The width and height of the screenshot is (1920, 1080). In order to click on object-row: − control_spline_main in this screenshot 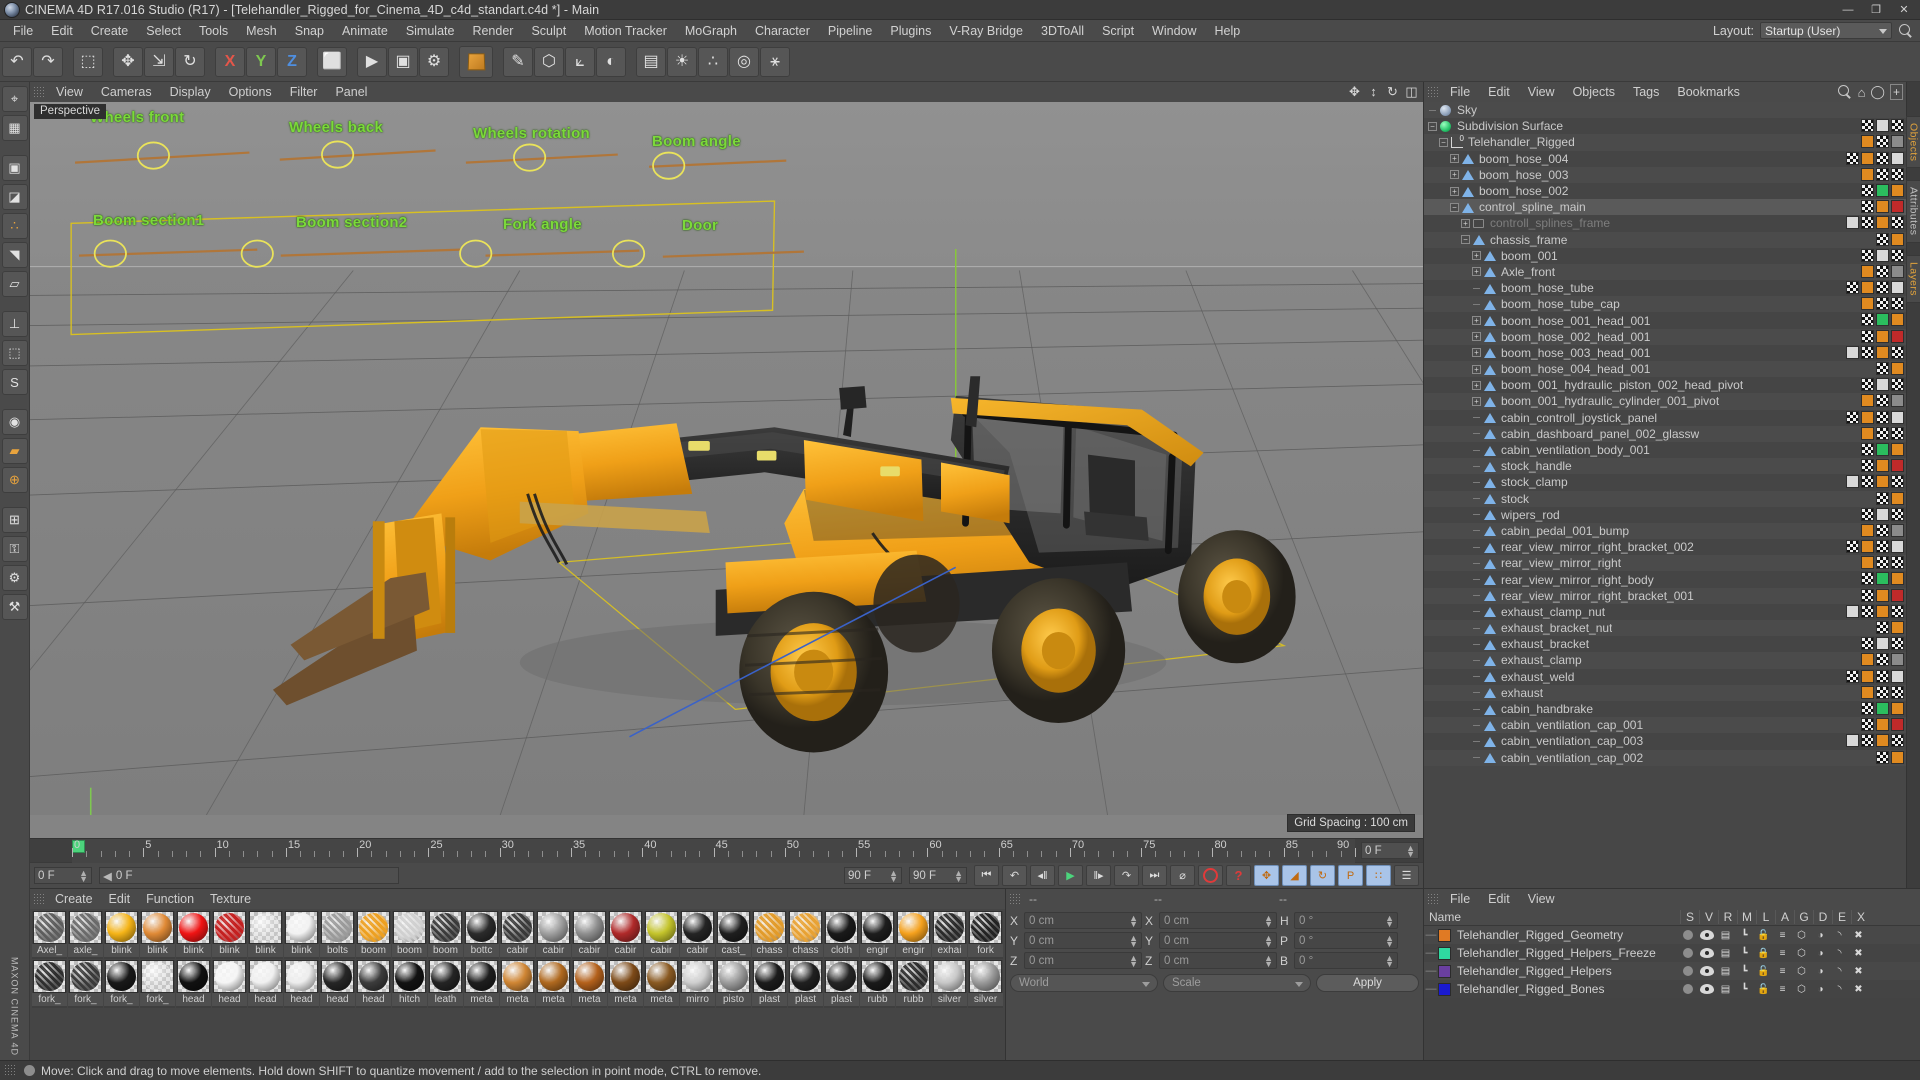, I will do `click(1665, 207)`.